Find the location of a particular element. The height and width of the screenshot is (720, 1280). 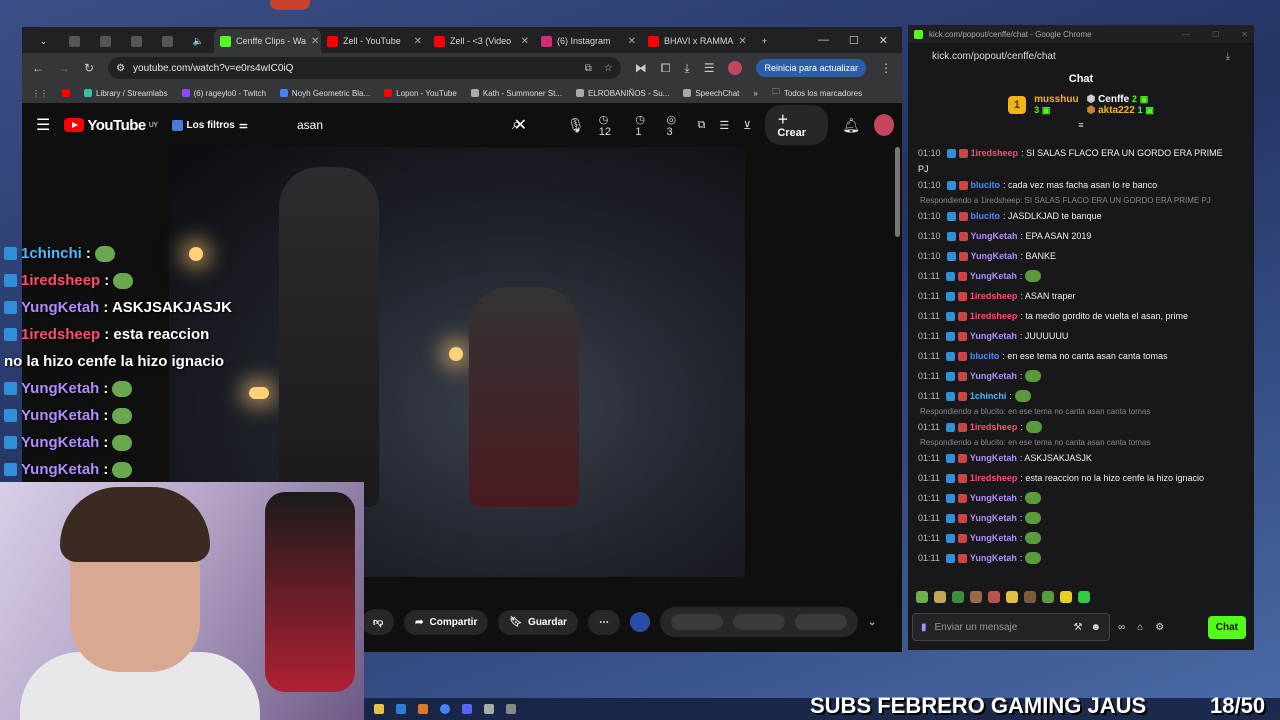

file-explorer-icon is located at coordinates (379, 709).